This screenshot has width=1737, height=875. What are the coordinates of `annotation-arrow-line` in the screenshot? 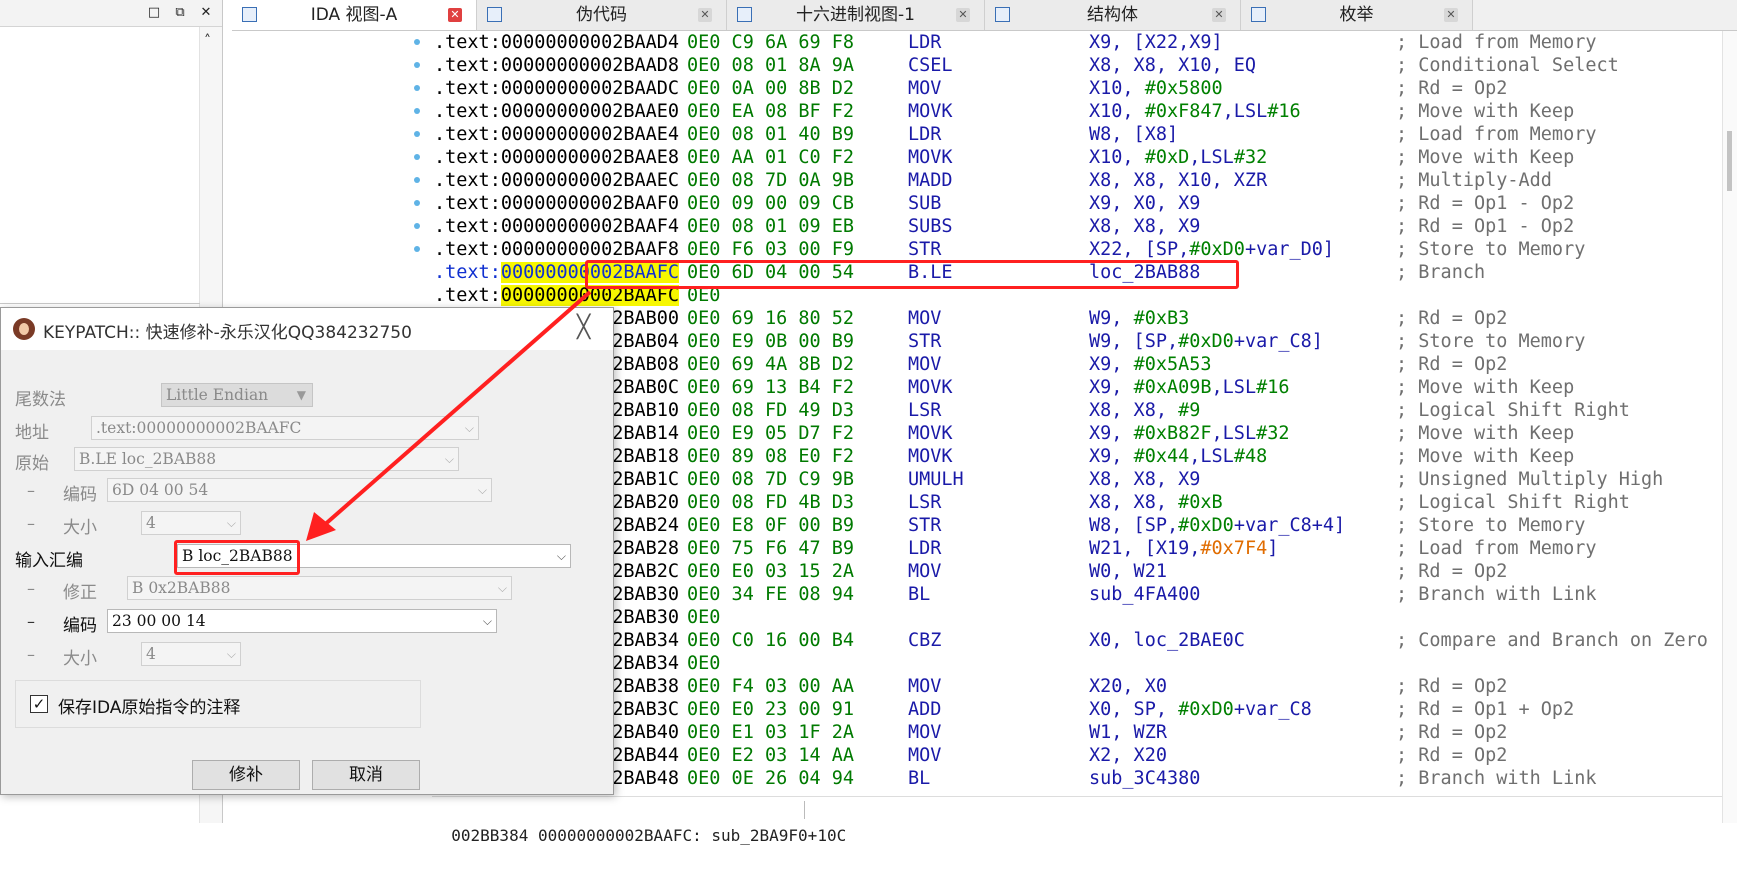 It's located at (456, 409).